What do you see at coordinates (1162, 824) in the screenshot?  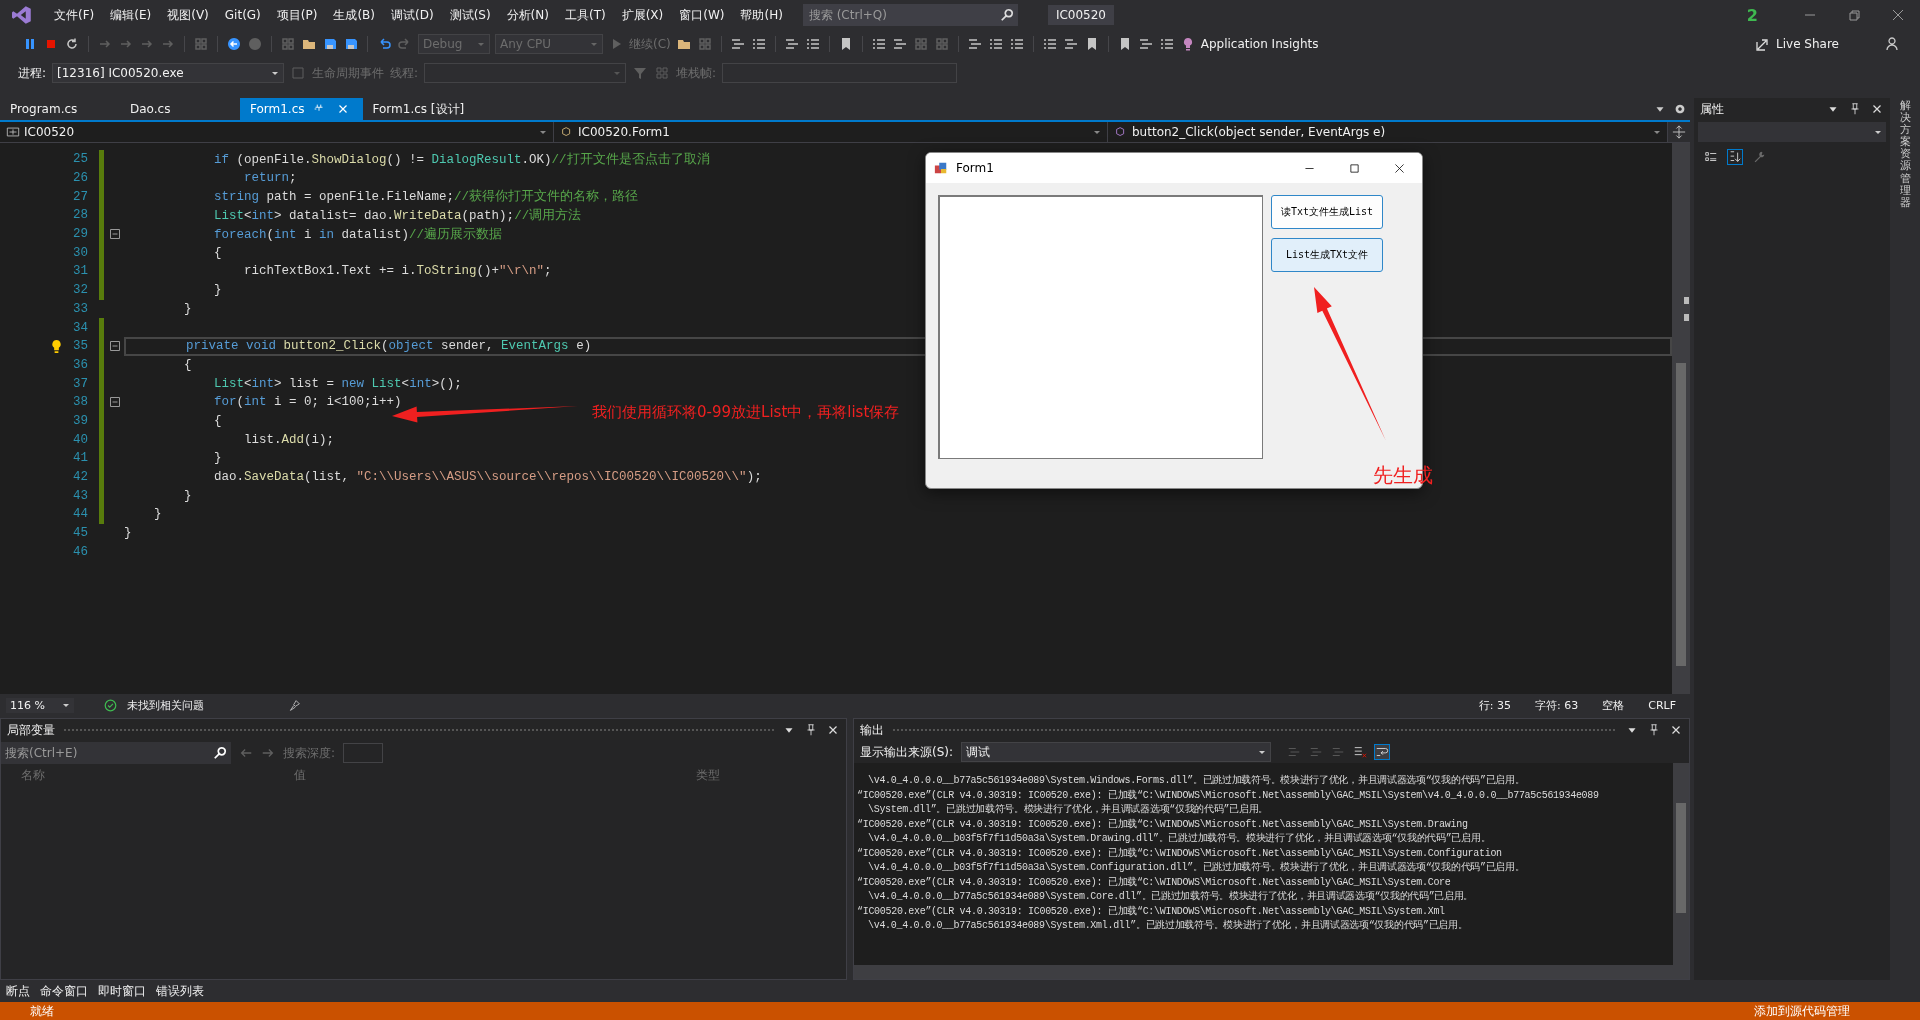 I see `output-line: “IC00520.exe”(CLR v4.0.30319: IC00520.exe): 已加载“C:\WINDOWS\Microsoft.Net\assembly\GAC_MSIL\System.Drawing` at bounding box center [1162, 824].